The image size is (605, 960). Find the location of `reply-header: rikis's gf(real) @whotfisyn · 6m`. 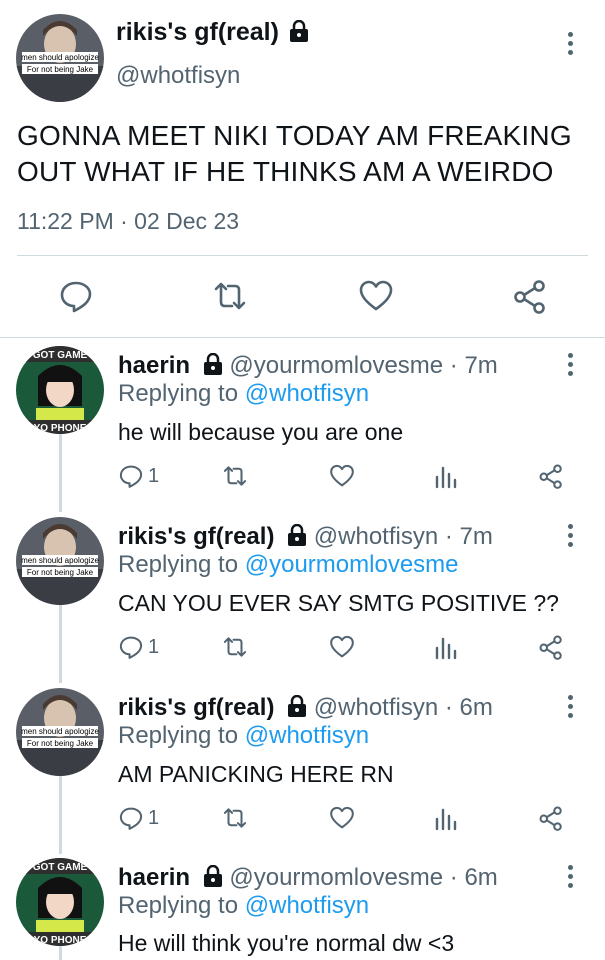

reply-header: rikis's gf(real) @whotfisyn · 6m is located at coordinates (305, 708).